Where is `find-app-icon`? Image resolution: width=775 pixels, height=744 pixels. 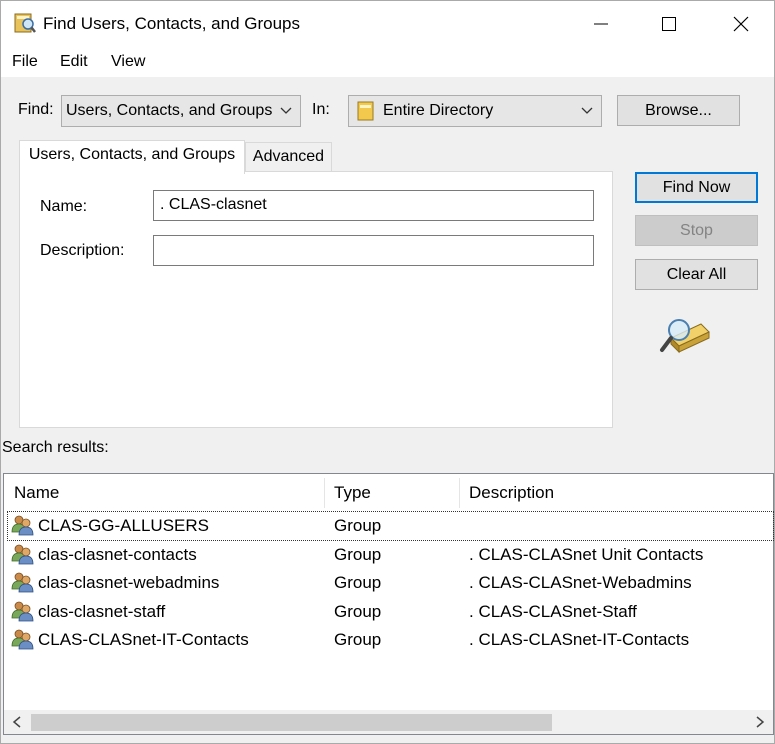
find-app-icon is located at coordinates (25, 23).